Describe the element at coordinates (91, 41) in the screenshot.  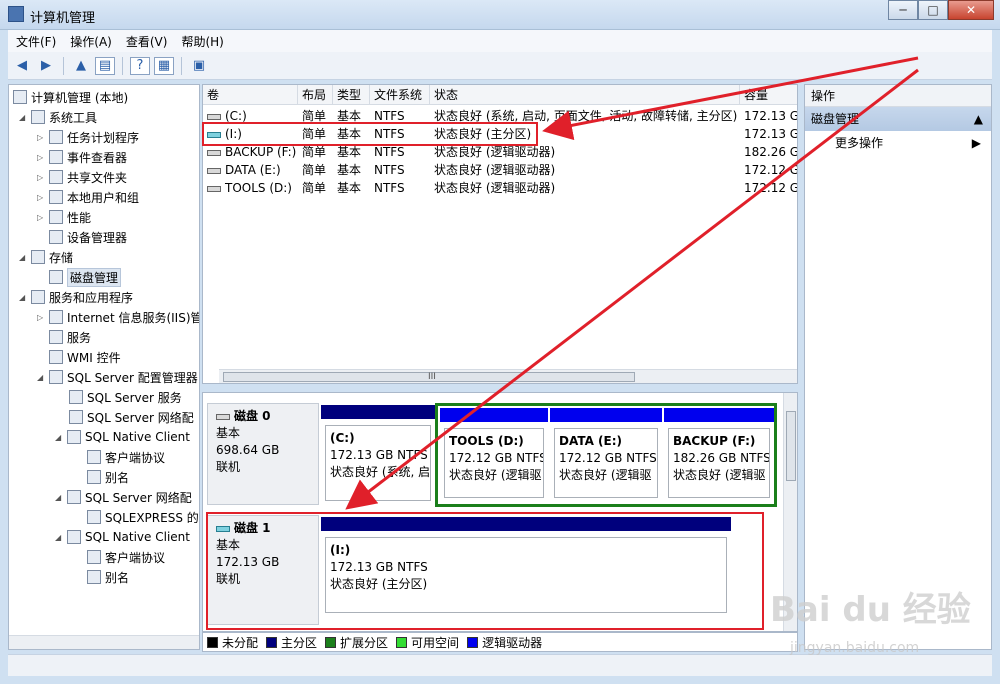
I see `menu-action: 操作(A)` at that location.